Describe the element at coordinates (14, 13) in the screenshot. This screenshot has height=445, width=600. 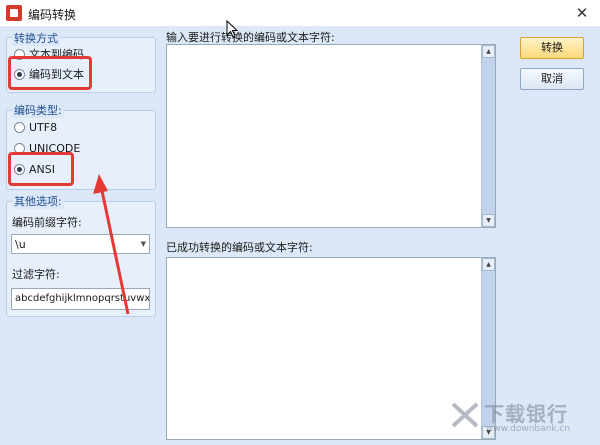
I see `app-icon` at that location.